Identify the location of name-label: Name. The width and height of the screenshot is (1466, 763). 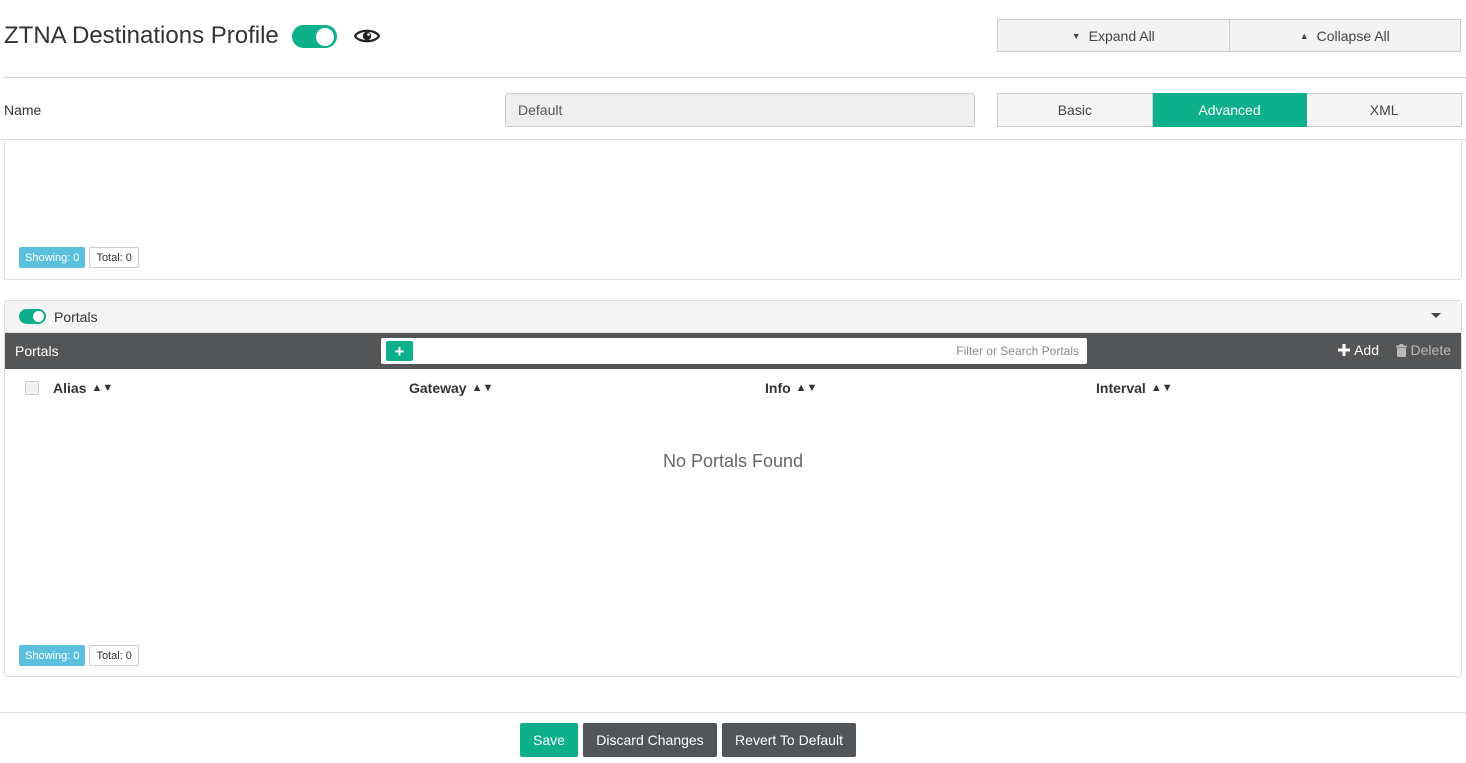
(23, 110).